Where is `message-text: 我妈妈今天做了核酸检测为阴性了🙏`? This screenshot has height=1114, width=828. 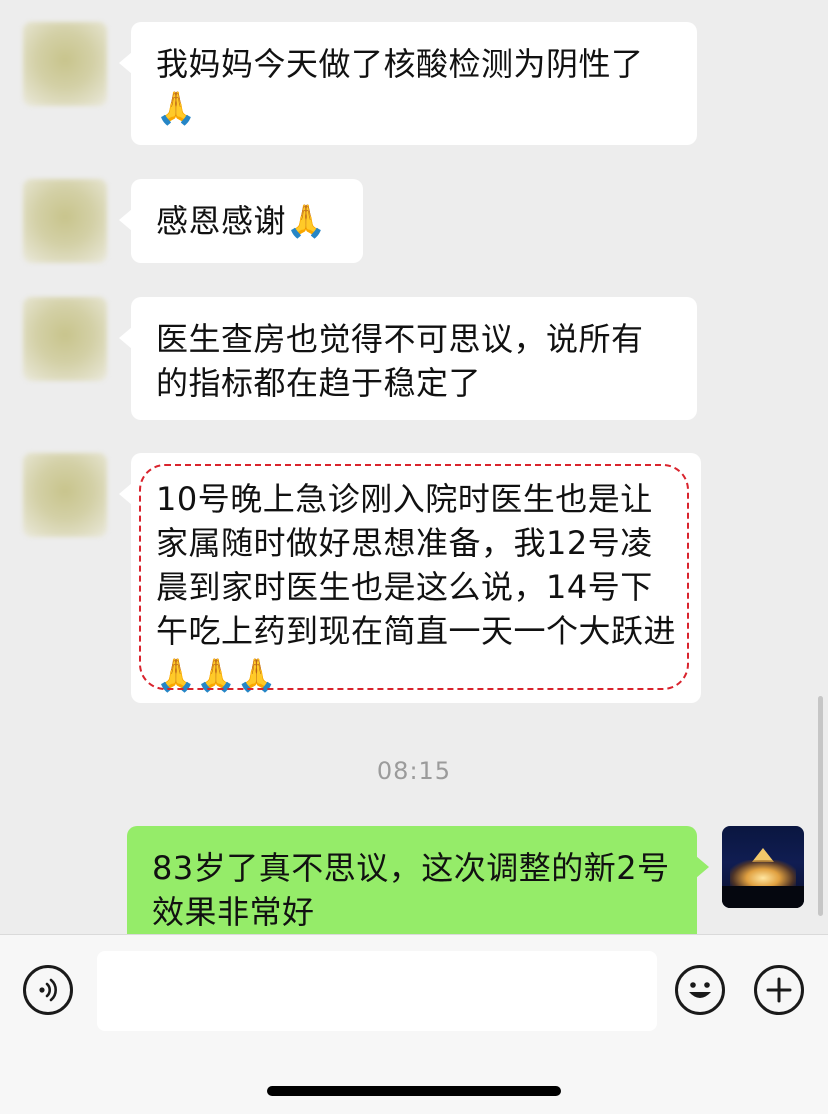
message-text: 我妈妈今天做了核酸检测为阴性了🙏 is located at coordinates (400, 86).